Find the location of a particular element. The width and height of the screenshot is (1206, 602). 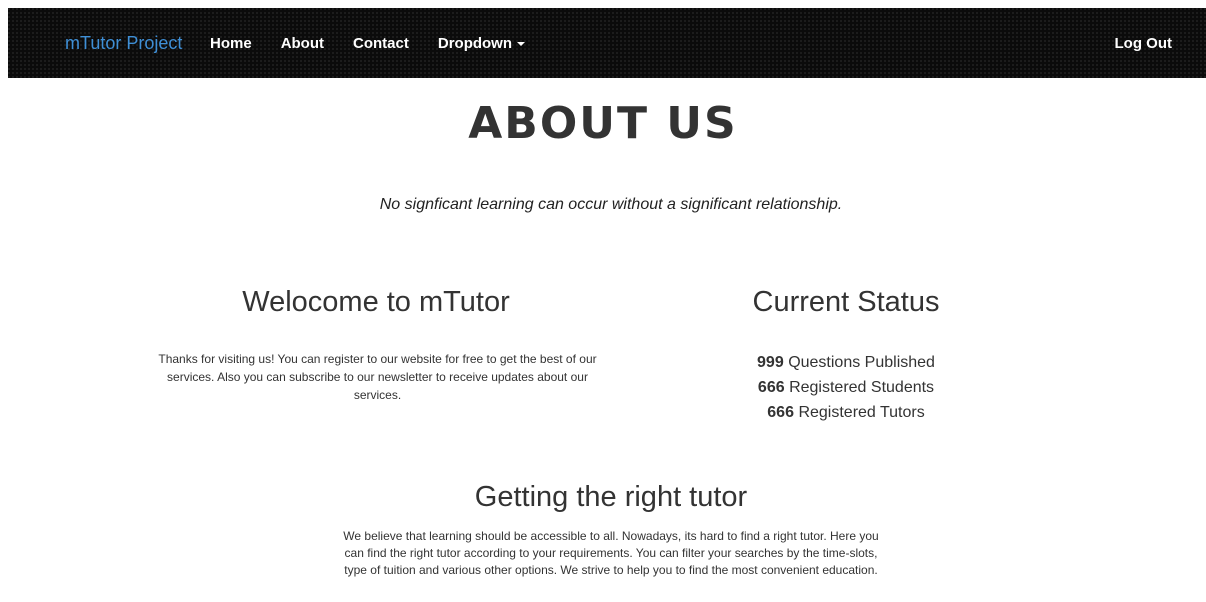

status-item-tutors: 666 Registered Tutors is located at coordinates (846, 412).